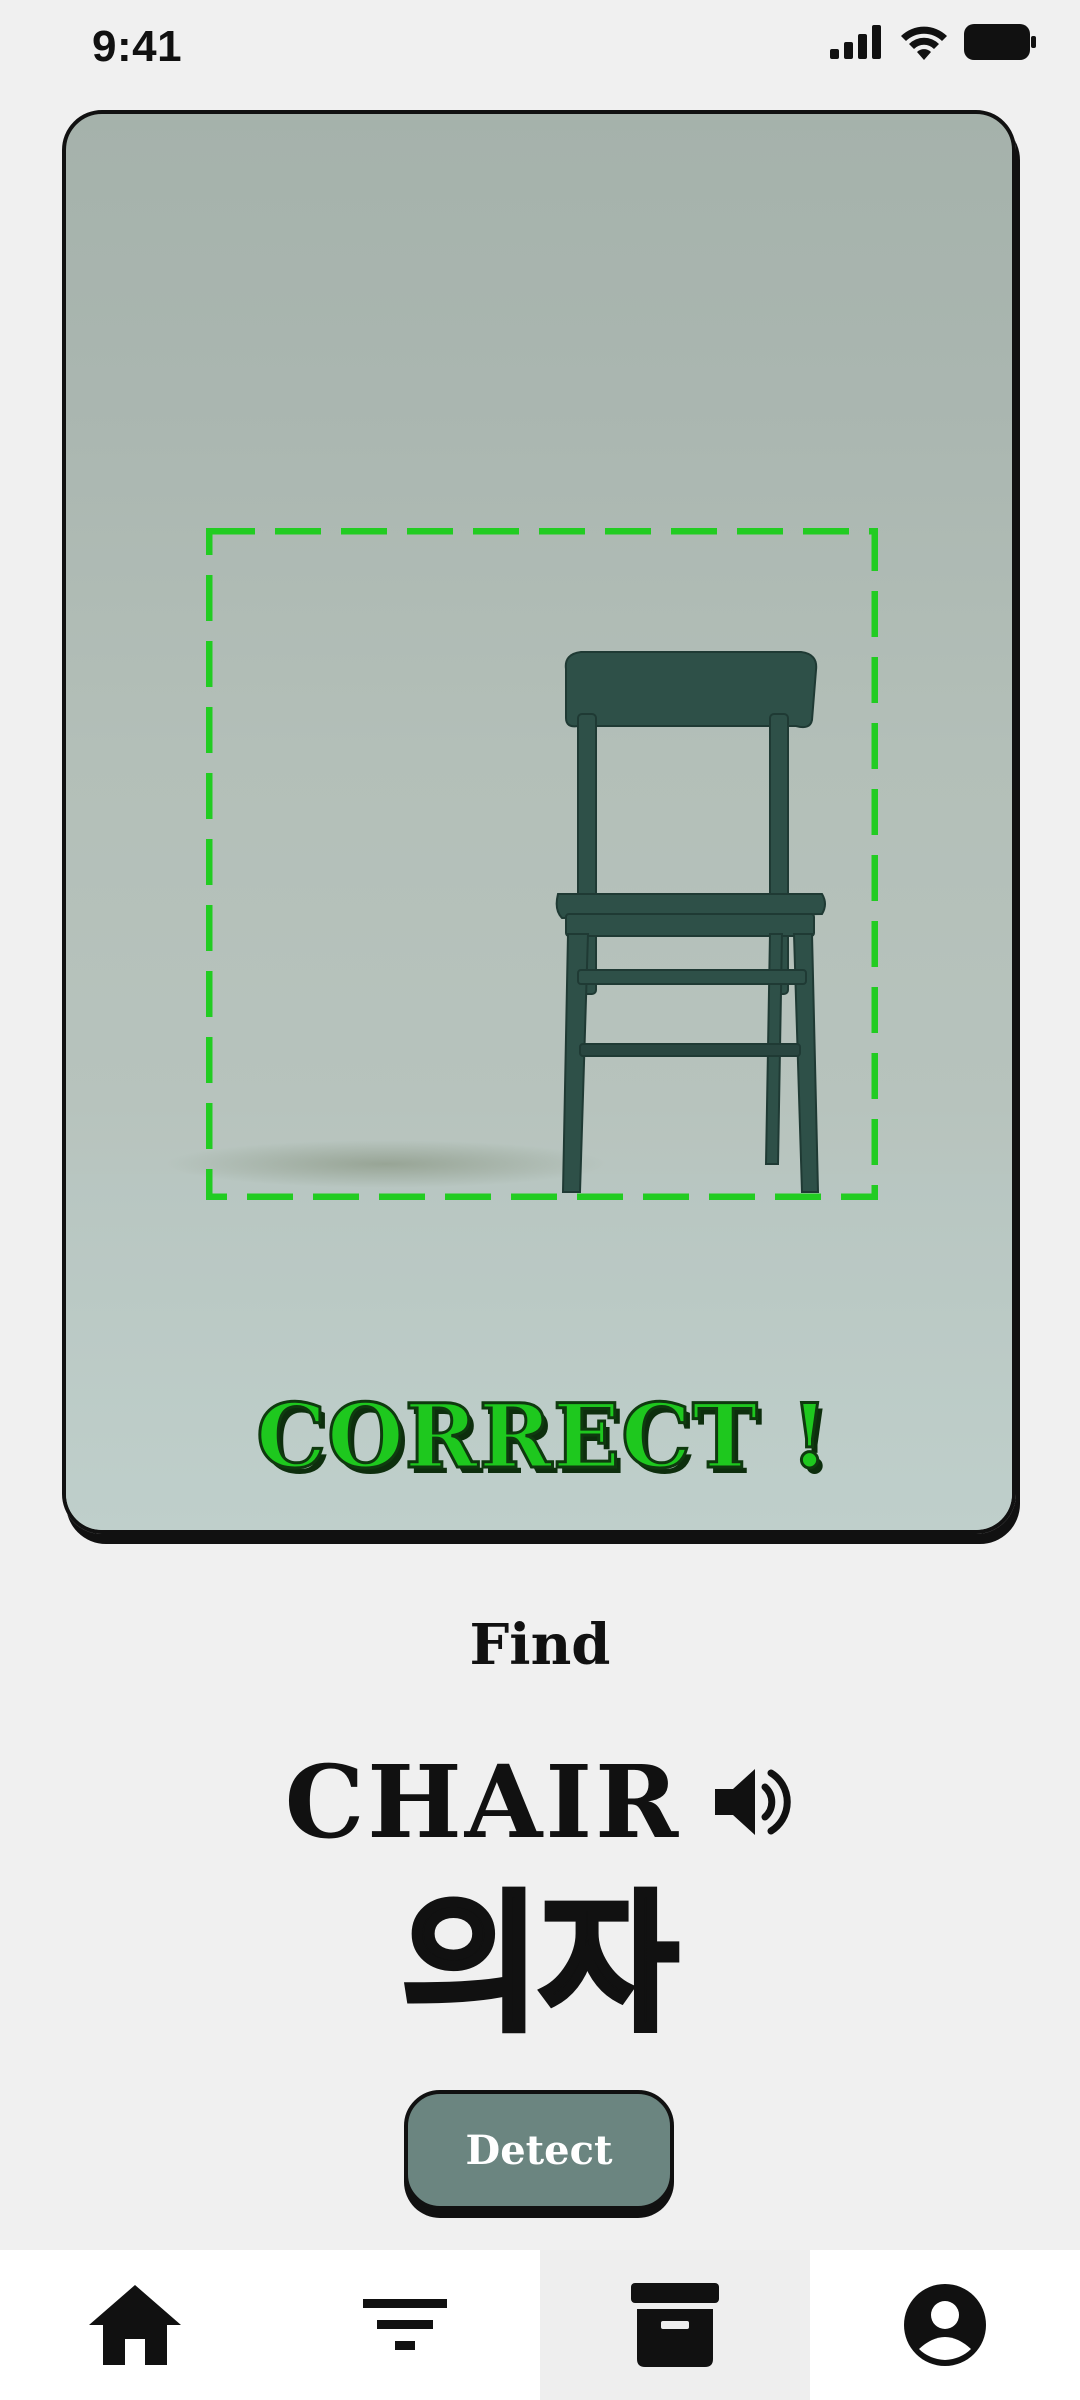 This screenshot has height=2400, width=1080. I want to click on home-icon, so click(135, 2325).